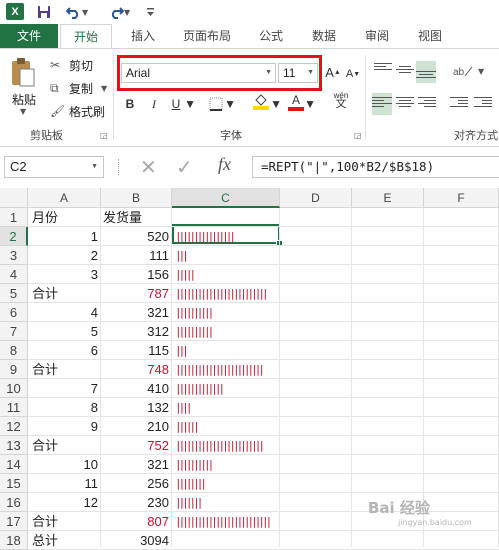 This screenshot has height=550, width=499. I want to click on enter-icon: ✓, so click(184, 167).